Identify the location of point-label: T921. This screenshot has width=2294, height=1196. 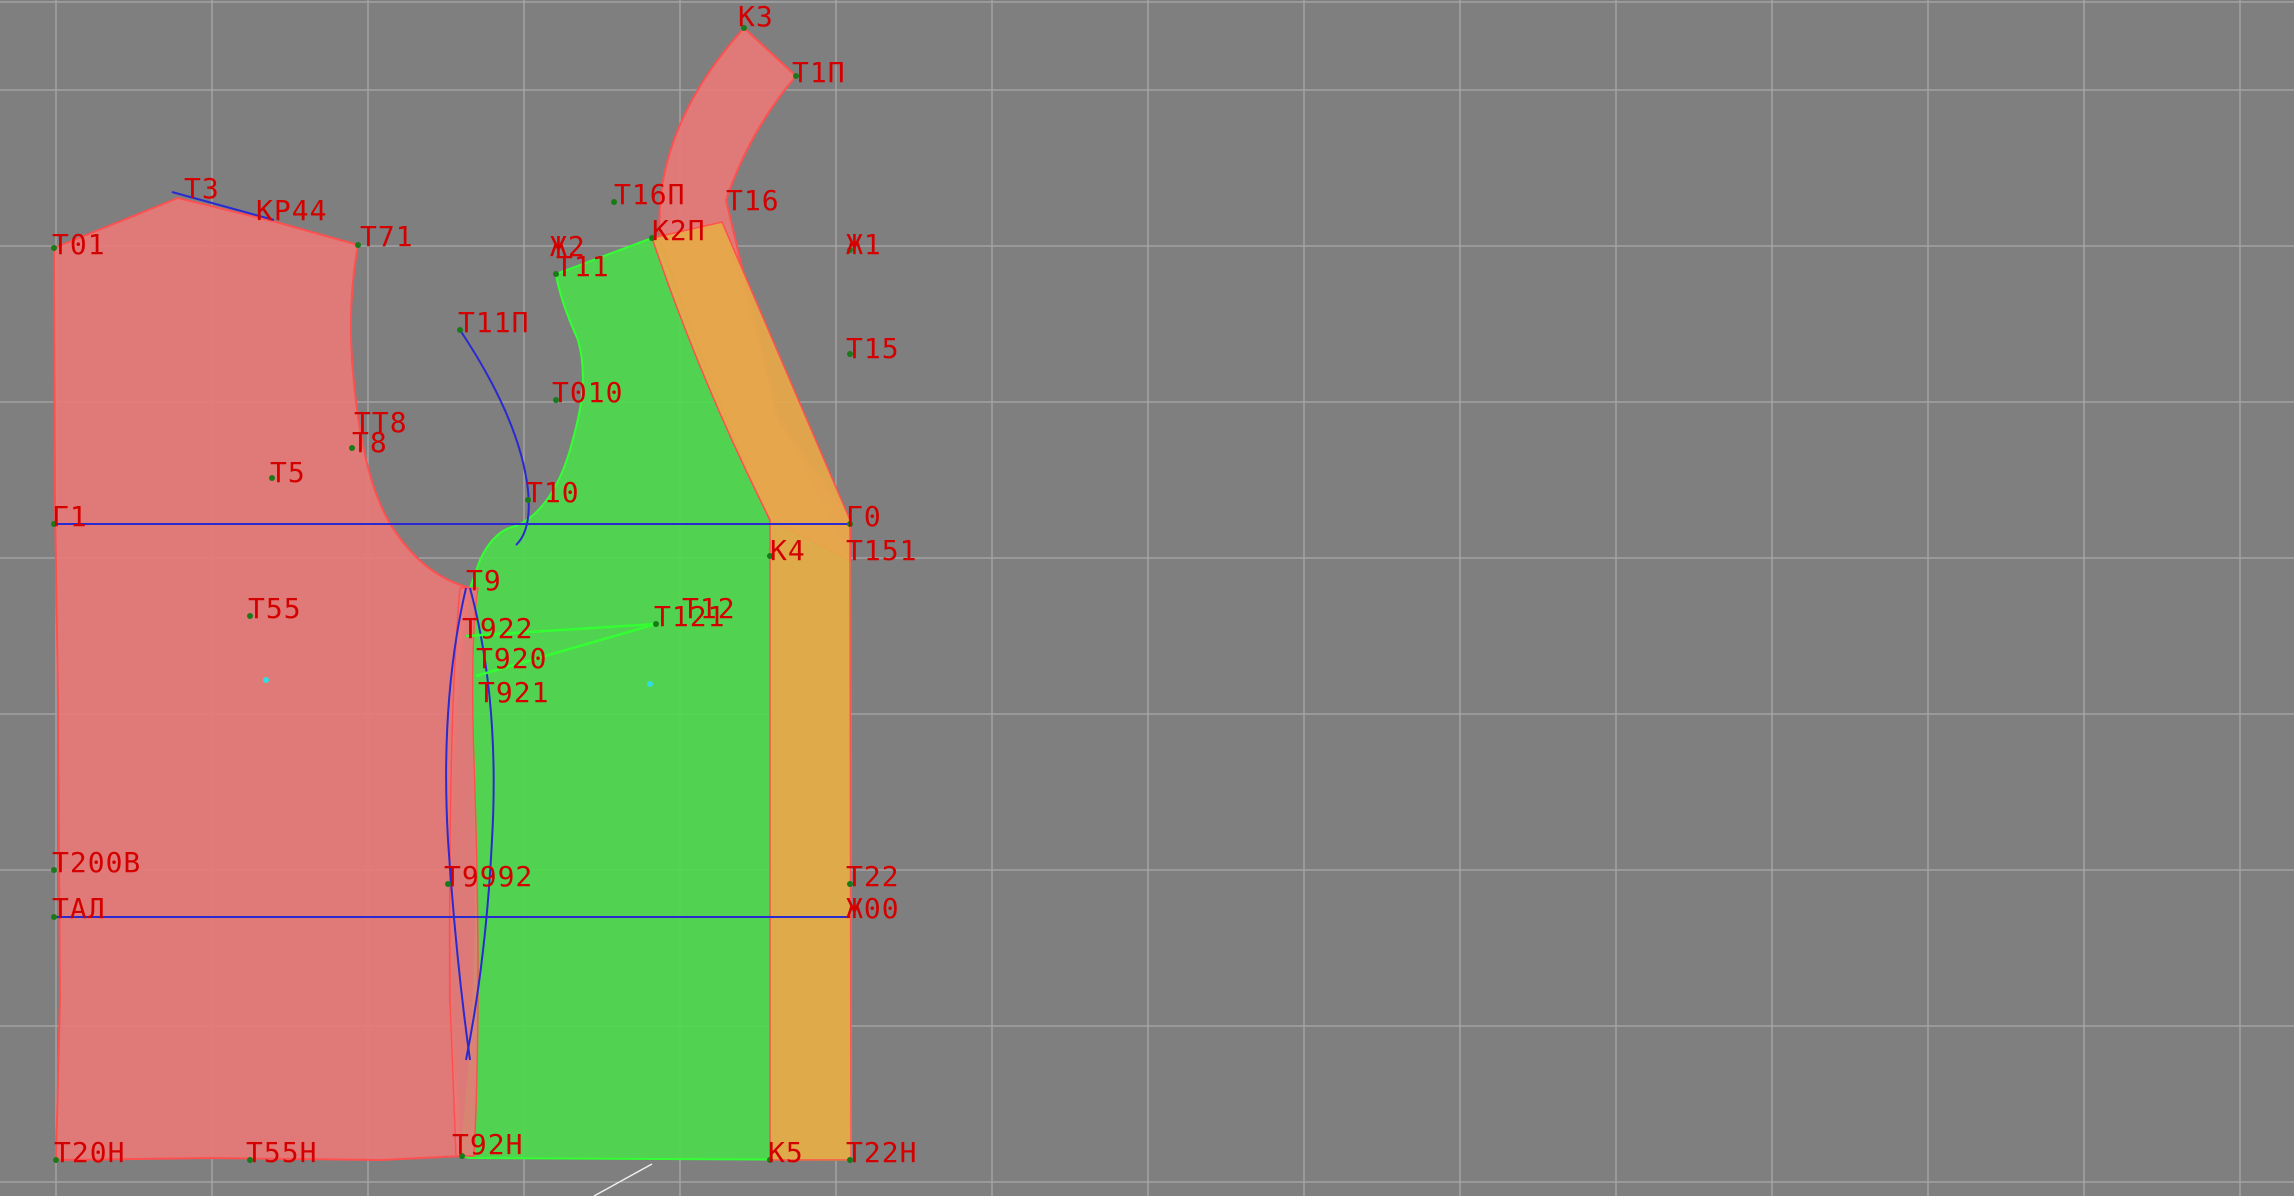
(513, 692).